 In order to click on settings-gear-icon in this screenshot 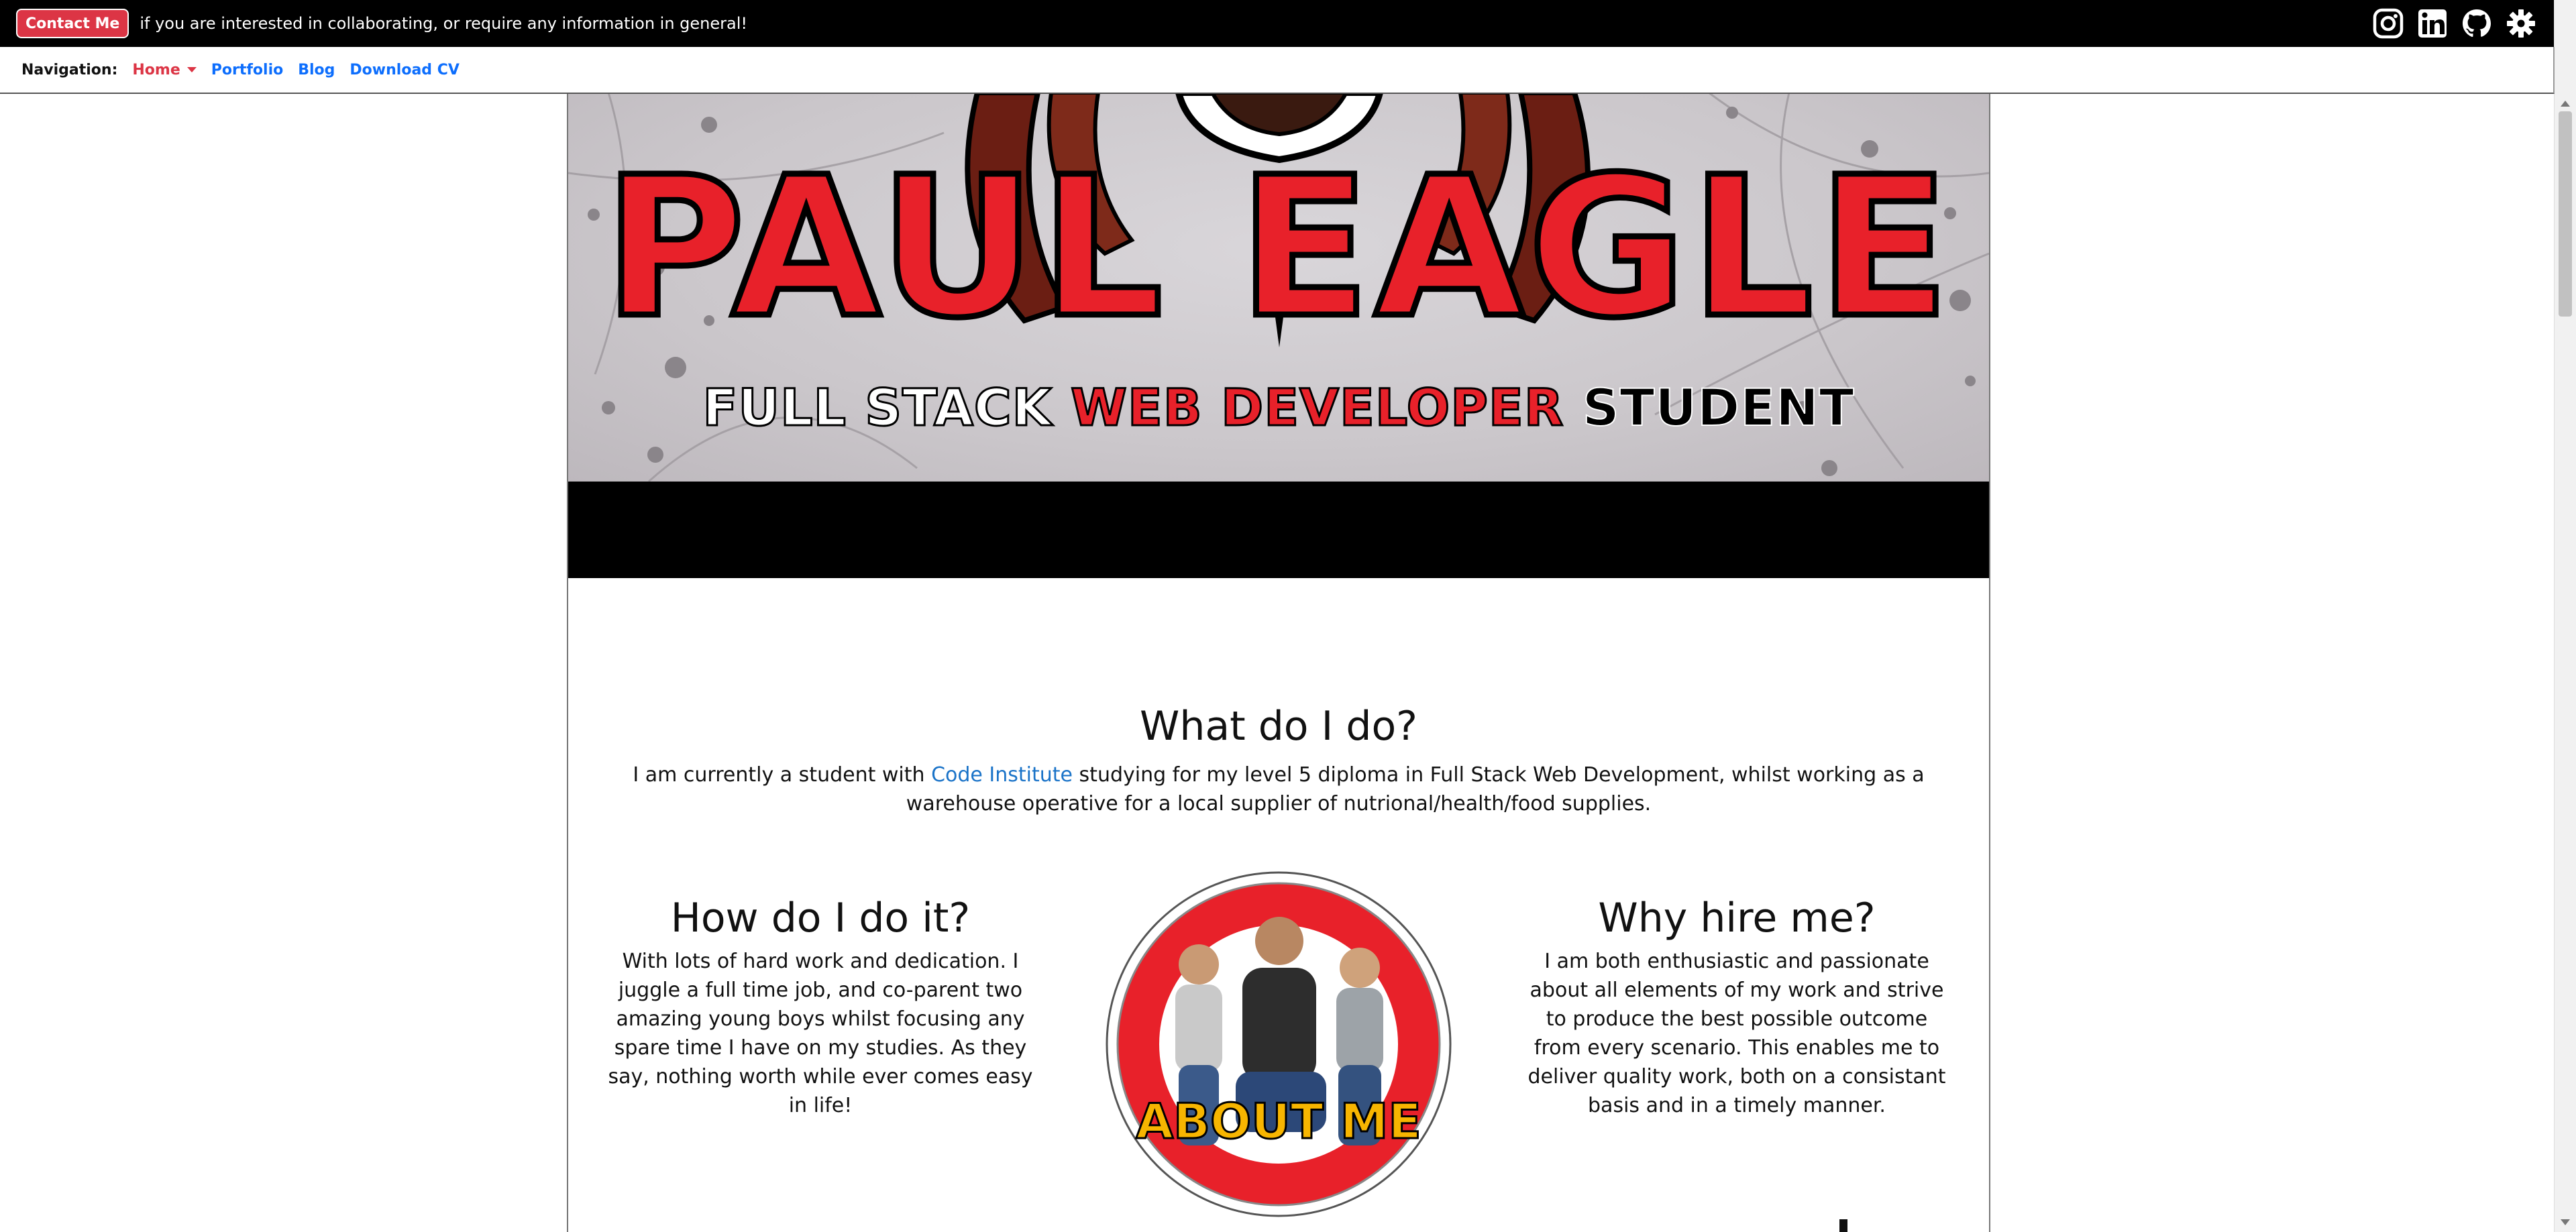, I will do `click(2521, 23)`.